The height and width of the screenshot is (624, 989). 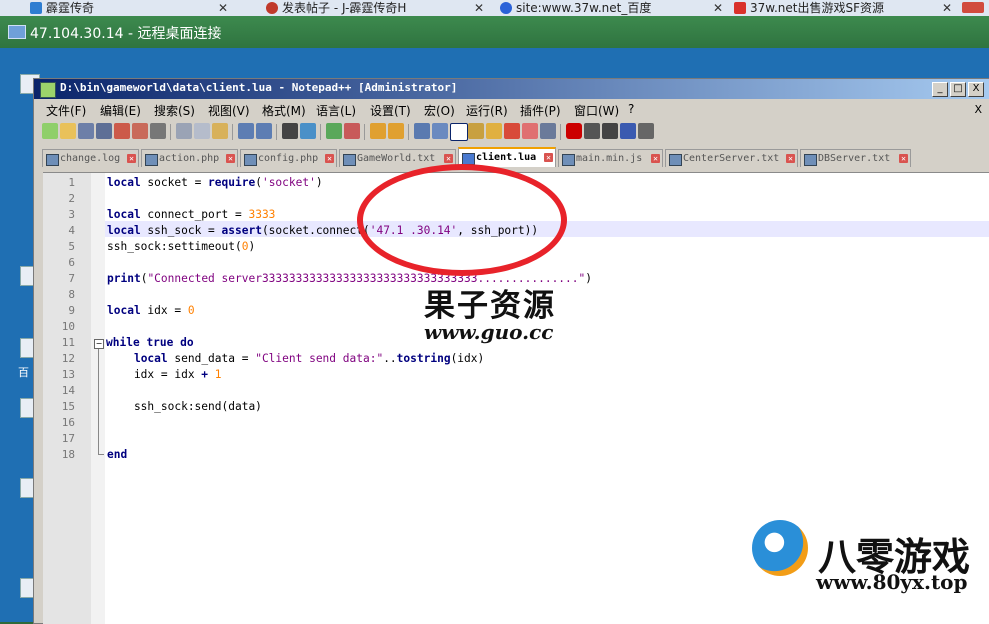 What do you see at coordinates (352, 131) in the screenshot?
I see `zoom-out-icon` at bounding box center [352, 131].